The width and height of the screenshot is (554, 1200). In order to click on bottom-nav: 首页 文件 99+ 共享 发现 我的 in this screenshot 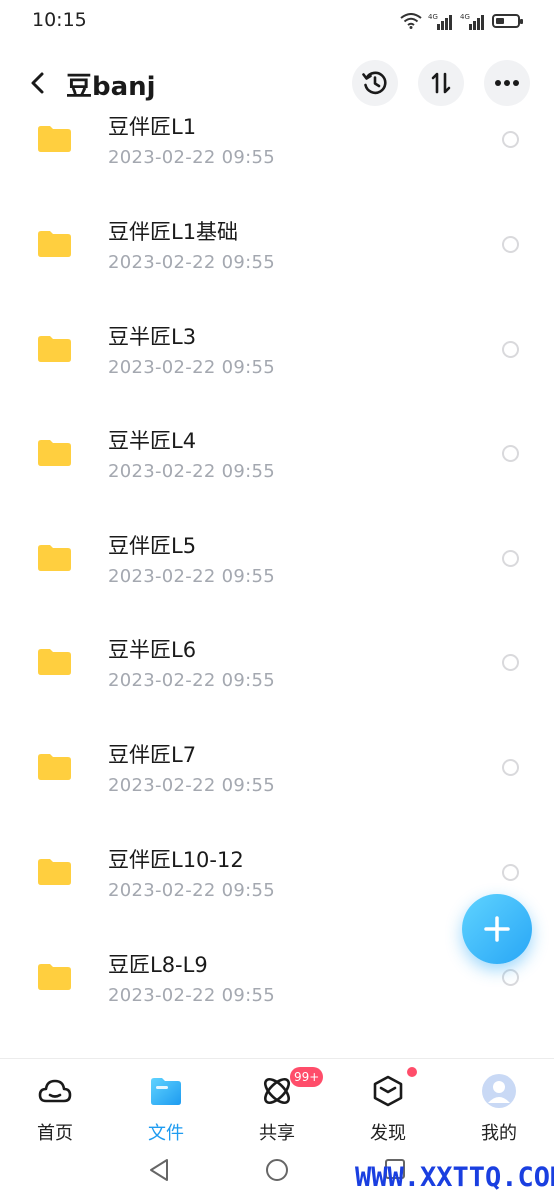, I will do `click(277, 1102)`.